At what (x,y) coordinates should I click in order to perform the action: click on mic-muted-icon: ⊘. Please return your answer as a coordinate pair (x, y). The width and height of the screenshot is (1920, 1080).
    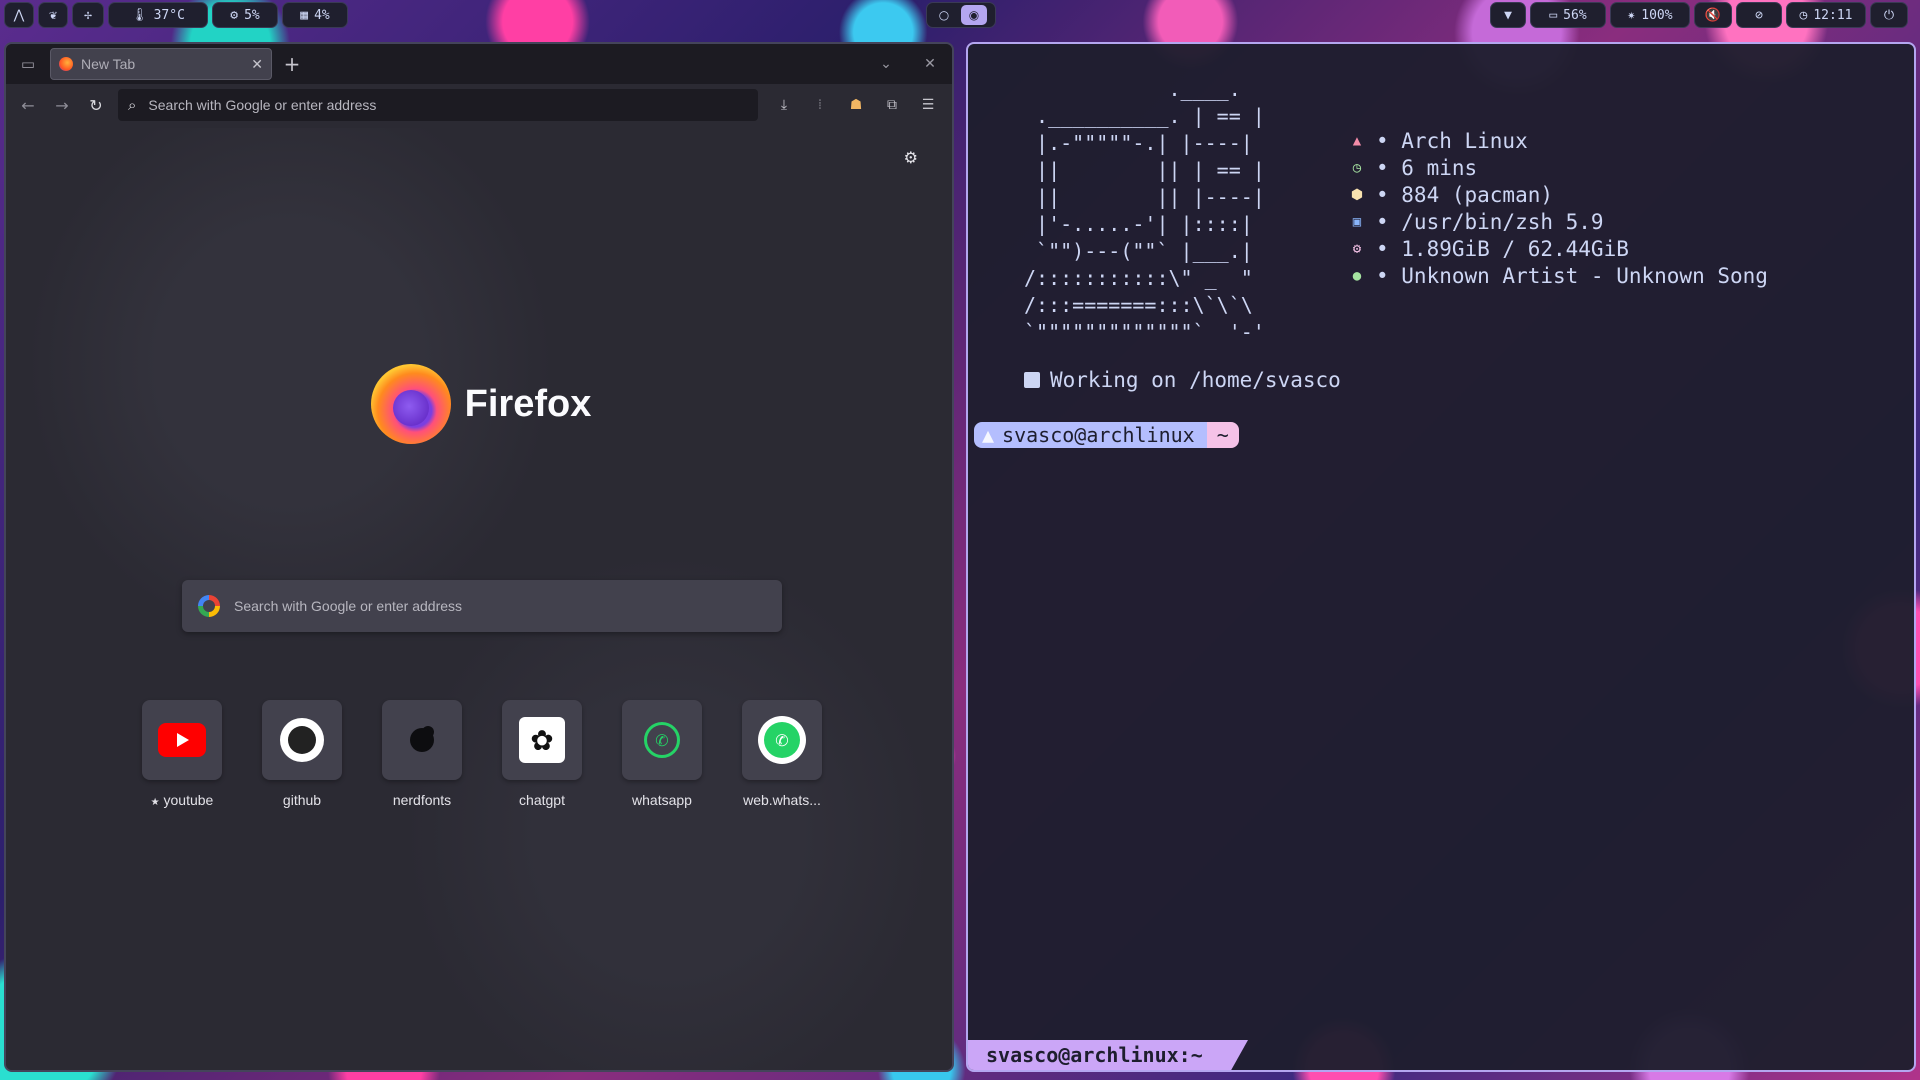
    Looking at the image, I should click on (1759, 15).